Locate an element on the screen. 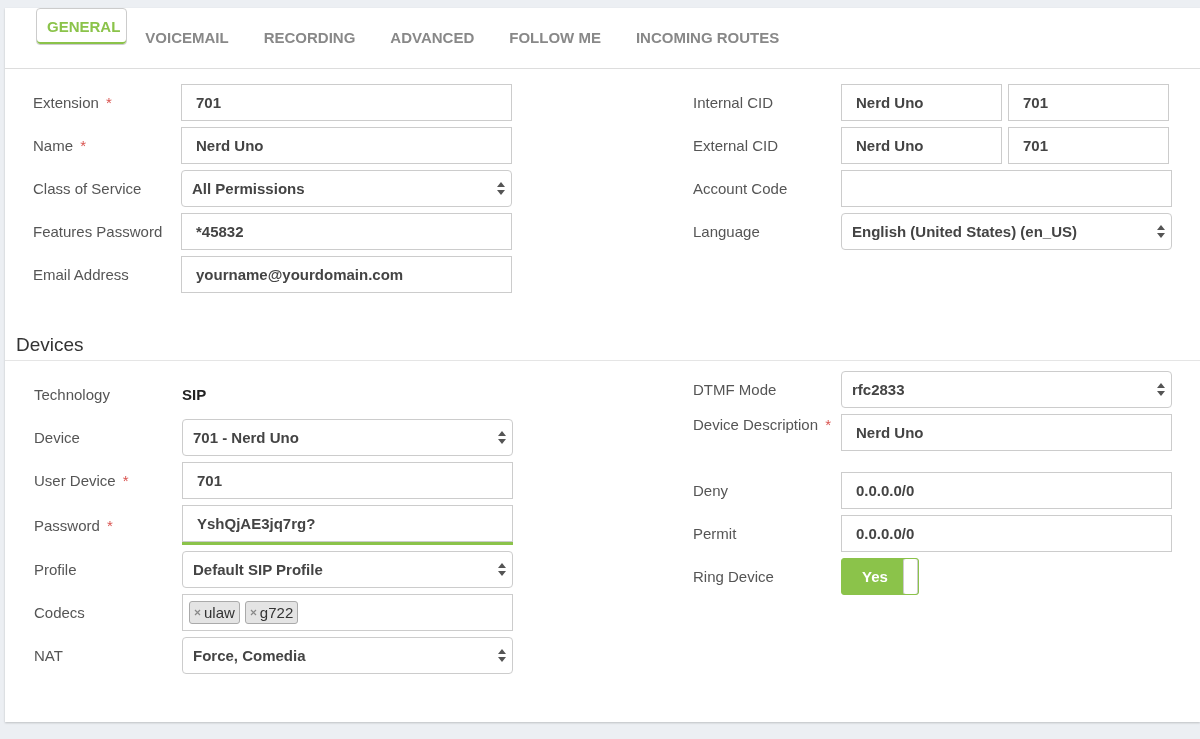 The width and height of the screenshot is (1200, 739). text-field: yourname@yourdomain.com is located at coordinates (346, 274).